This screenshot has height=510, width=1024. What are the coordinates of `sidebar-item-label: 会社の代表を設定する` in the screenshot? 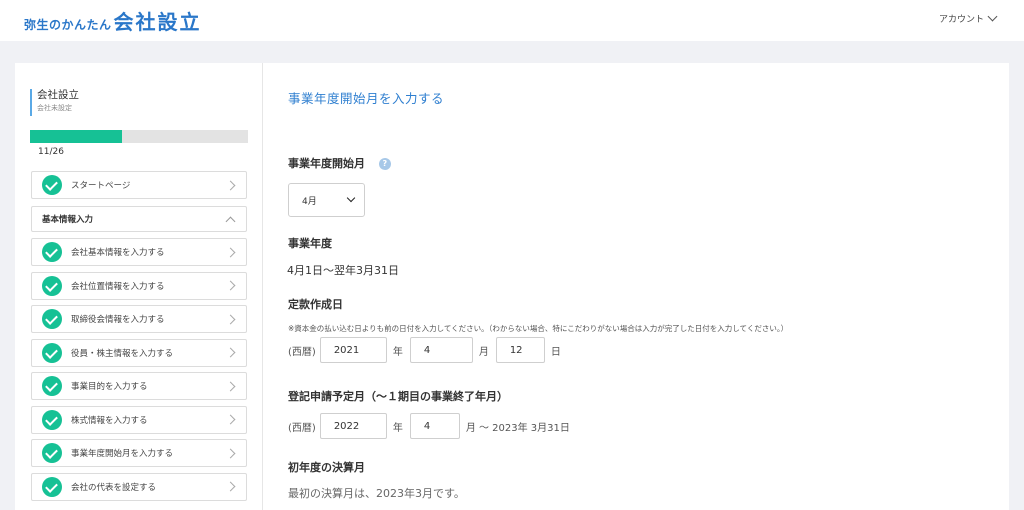 It's located at (114, 487).